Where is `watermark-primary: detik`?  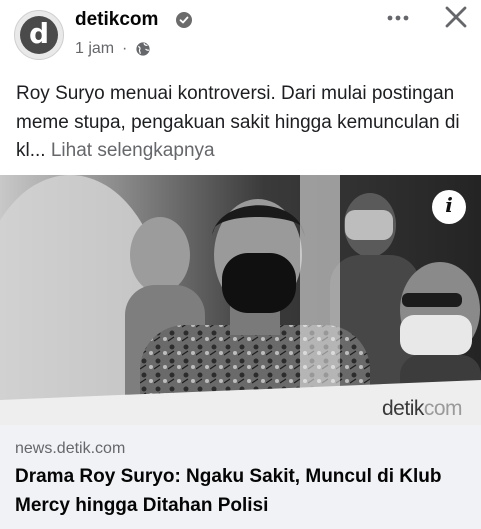
watermark-primary: detik is located at coordinates (403, 408).